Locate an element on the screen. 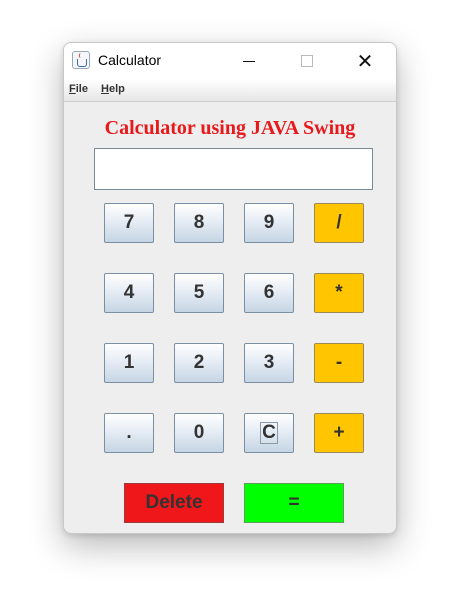  page-title: Calculator using JAVA Swing is located at coordinates (230, 128).